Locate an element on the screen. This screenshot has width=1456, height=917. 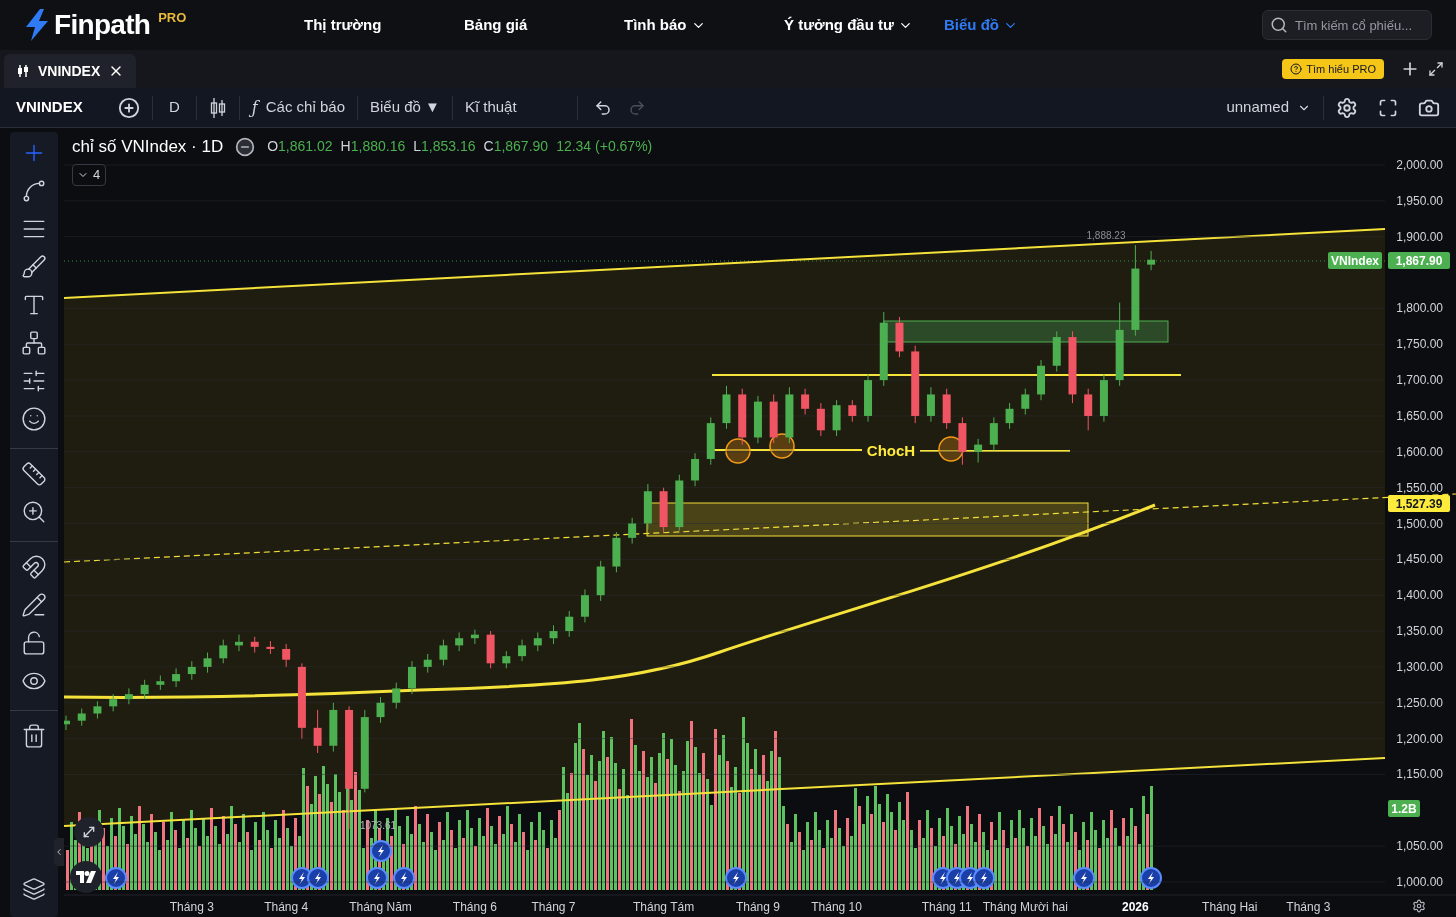
price-axis-label: 1,200.00 is located at coordinates (1419, 738).